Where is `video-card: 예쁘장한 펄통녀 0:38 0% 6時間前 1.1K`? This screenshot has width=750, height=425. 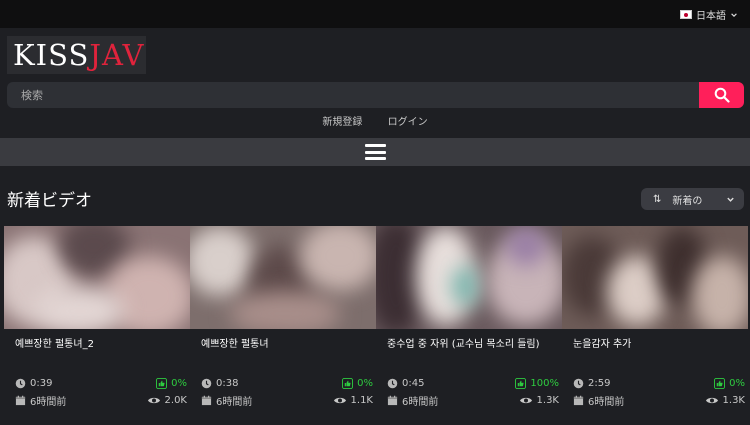 video-card: 예쁘장한 펄통녀 0:38 0% 6時間前 1.1K is located at coordinates (283, 325).